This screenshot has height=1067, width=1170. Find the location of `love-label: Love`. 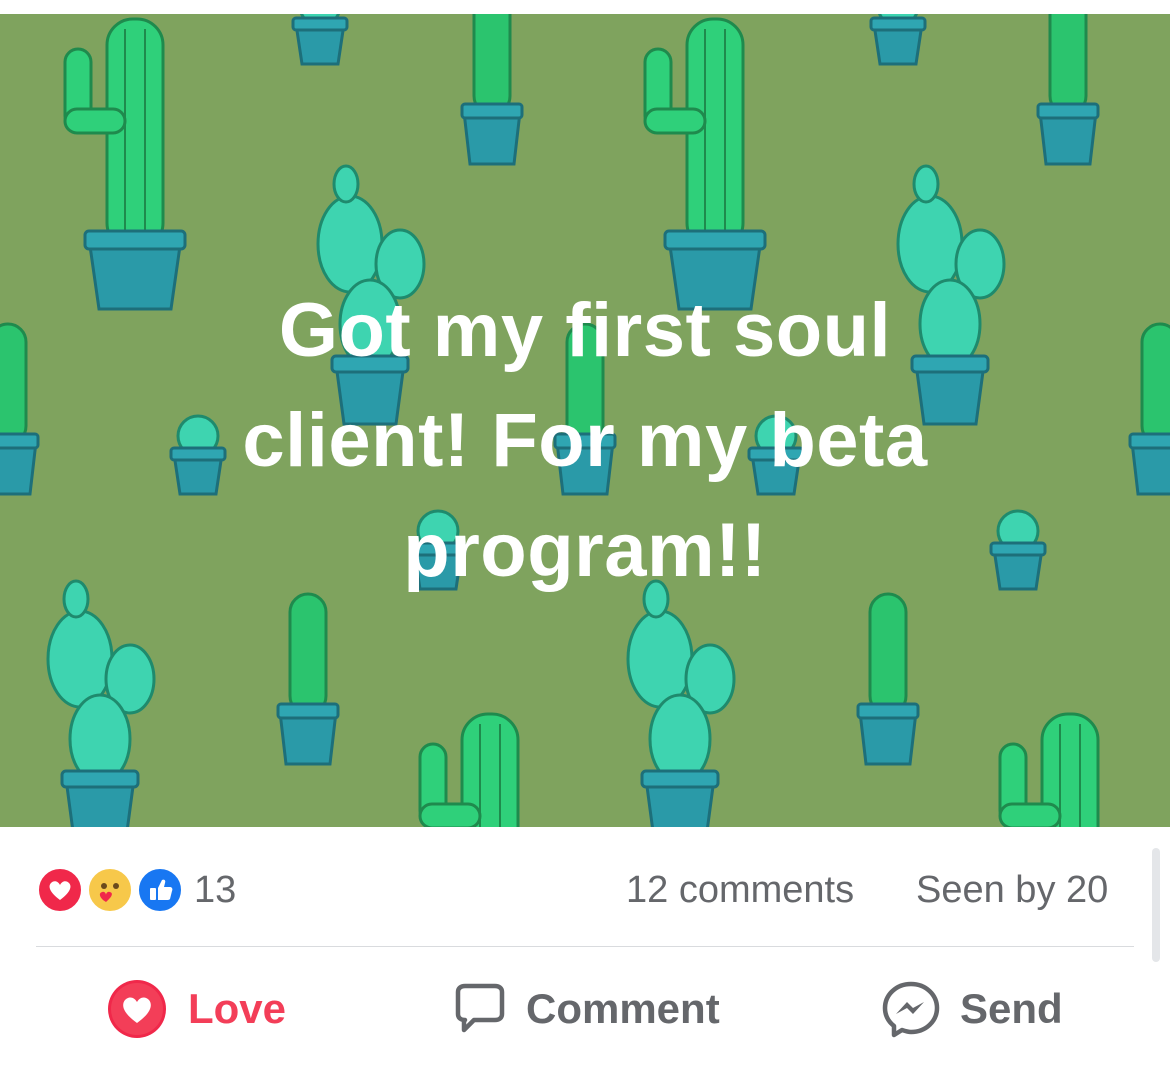

love-label: Love is located at coordinates (237, 1008).